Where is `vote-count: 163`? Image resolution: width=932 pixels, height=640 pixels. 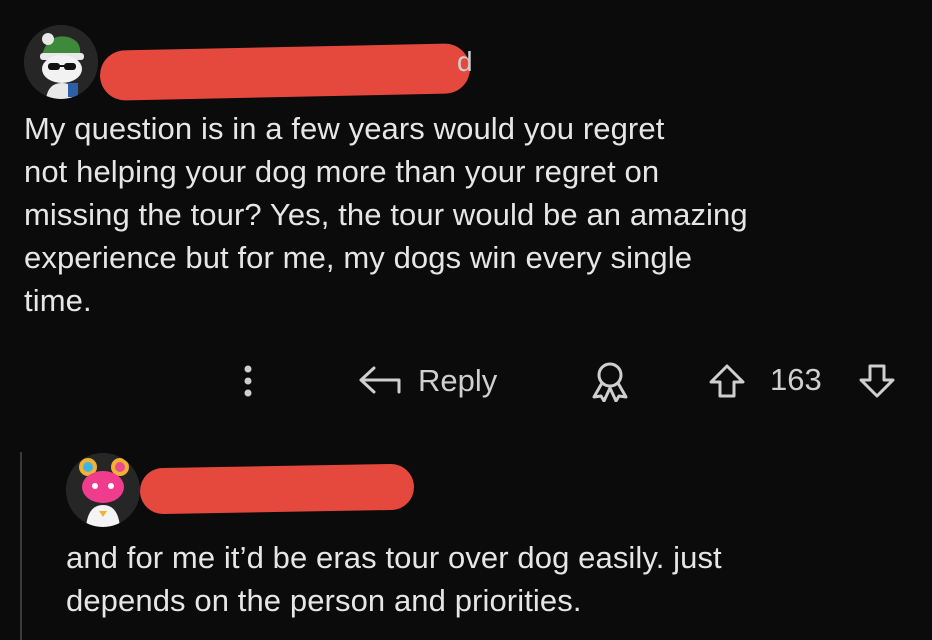 vote-count: 163 is located at coordinates (796, 379).